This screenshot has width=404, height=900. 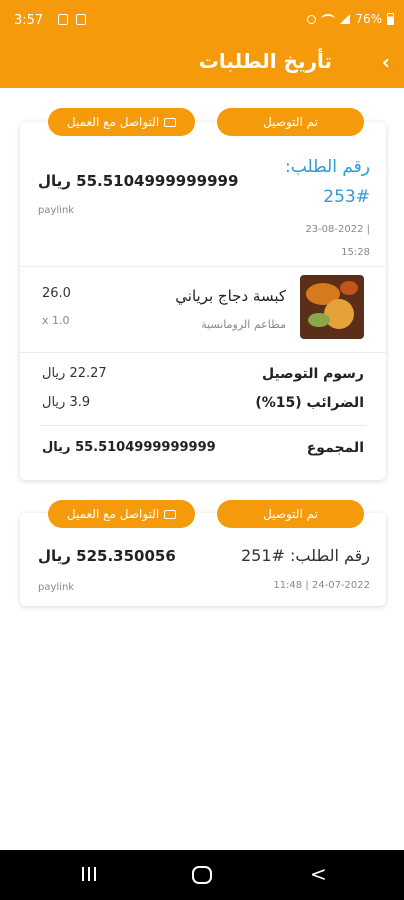 I want to click on notification-icon, so click(x=81, y=19).